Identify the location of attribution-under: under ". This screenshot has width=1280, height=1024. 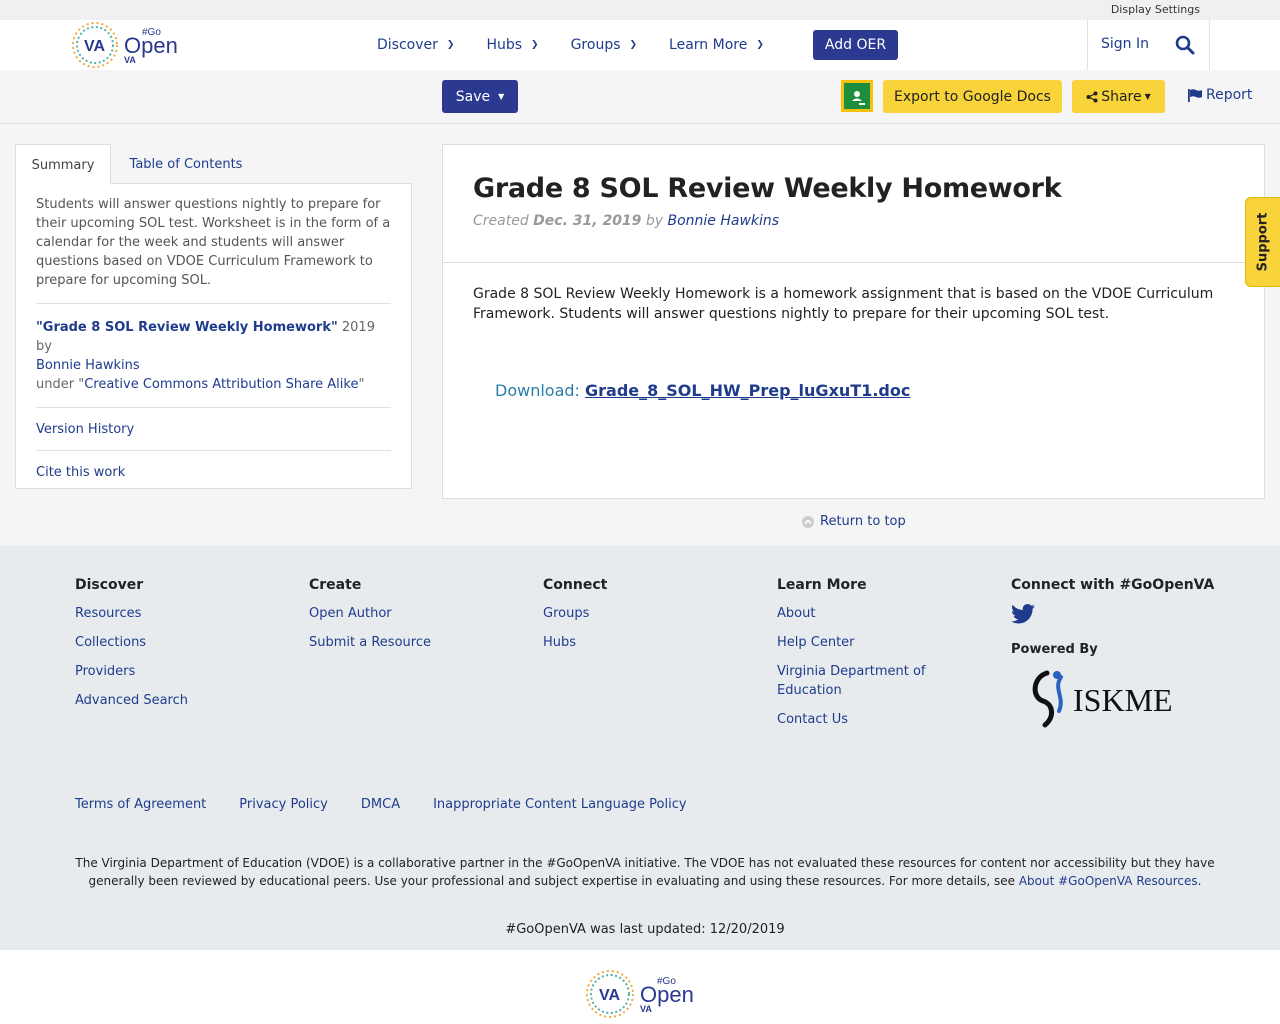
(60, 384).